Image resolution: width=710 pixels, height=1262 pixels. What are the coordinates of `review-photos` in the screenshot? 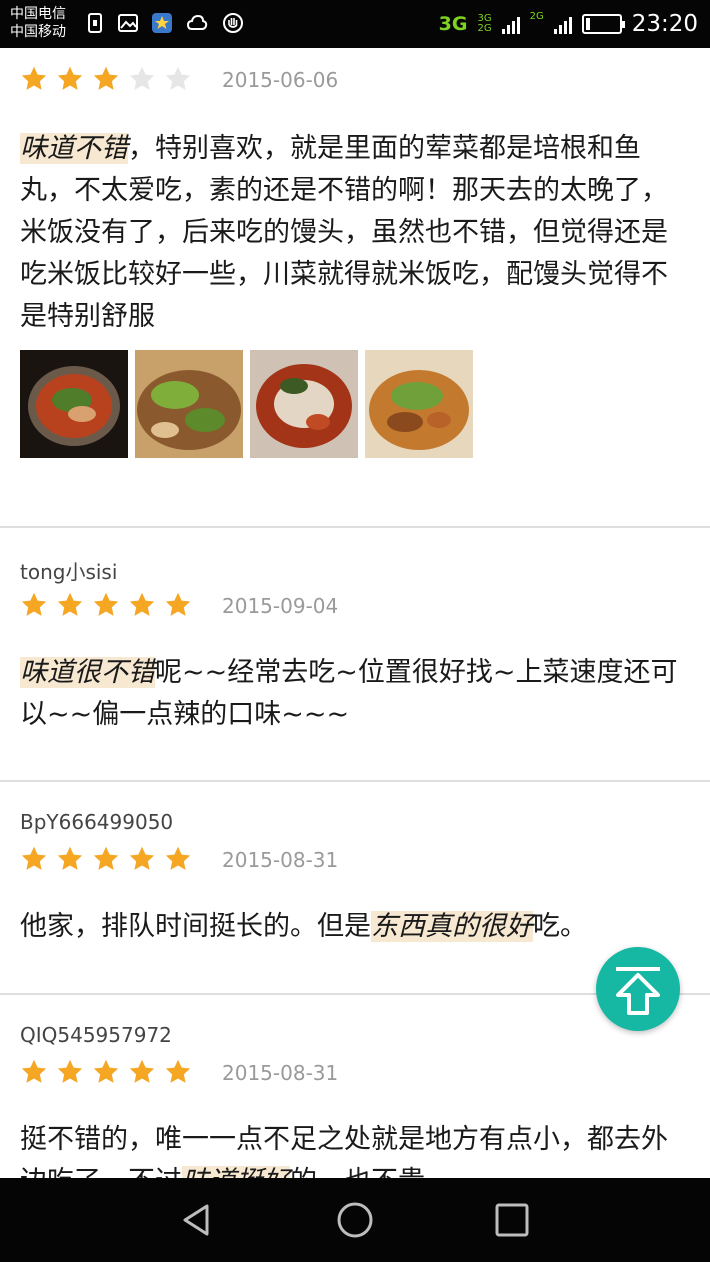 It's located at (246, 404).